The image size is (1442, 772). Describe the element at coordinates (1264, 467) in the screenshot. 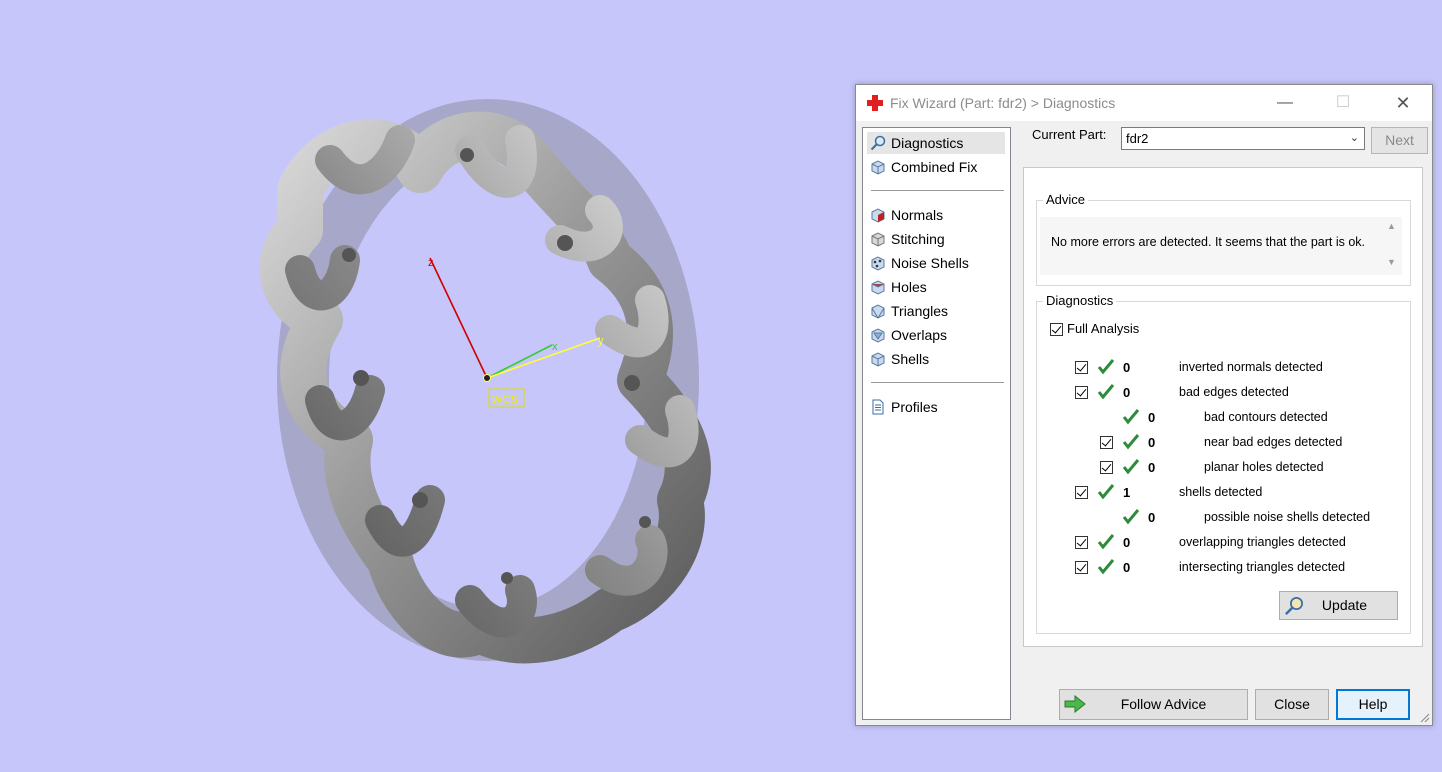

I see `row-label: planar holes detected` at that location.